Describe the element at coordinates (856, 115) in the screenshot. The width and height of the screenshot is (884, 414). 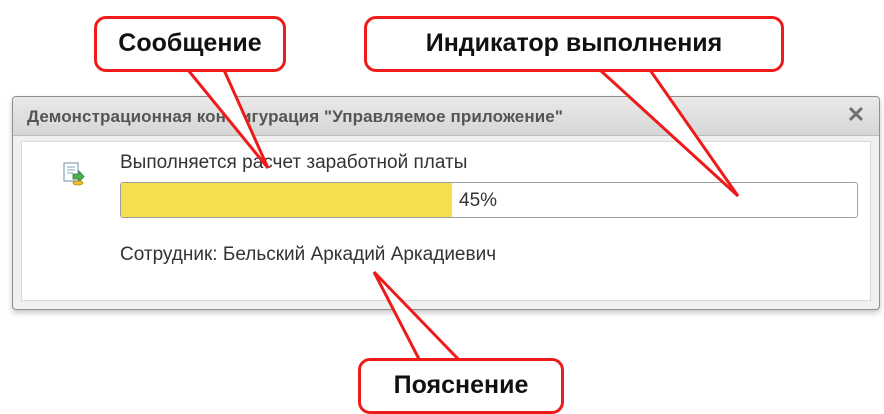
I see `close-icon: ✕` at that location.